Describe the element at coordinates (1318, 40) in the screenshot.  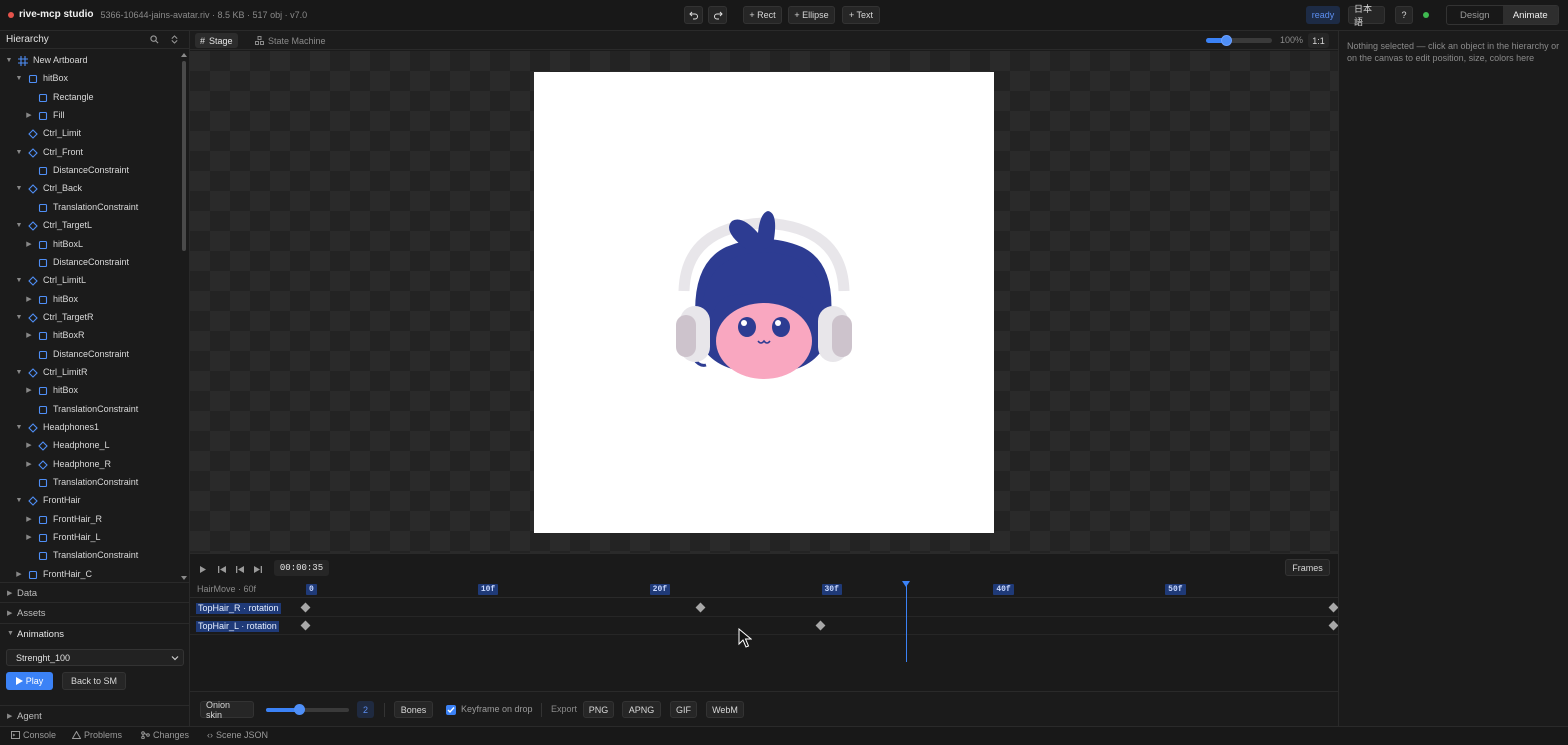
I see `zoom-reset-button: 1:1` at that location.